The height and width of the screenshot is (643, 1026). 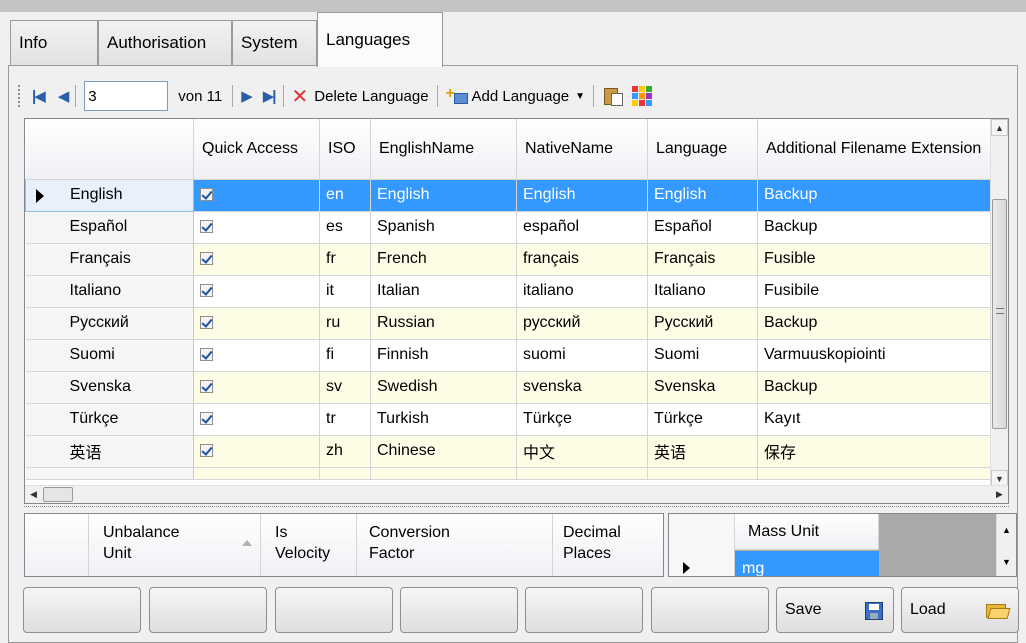 What do you see at coordinates (702, 323) in the screenshot?
I see `language-cell: Русский` at bounding box center [702, 323].